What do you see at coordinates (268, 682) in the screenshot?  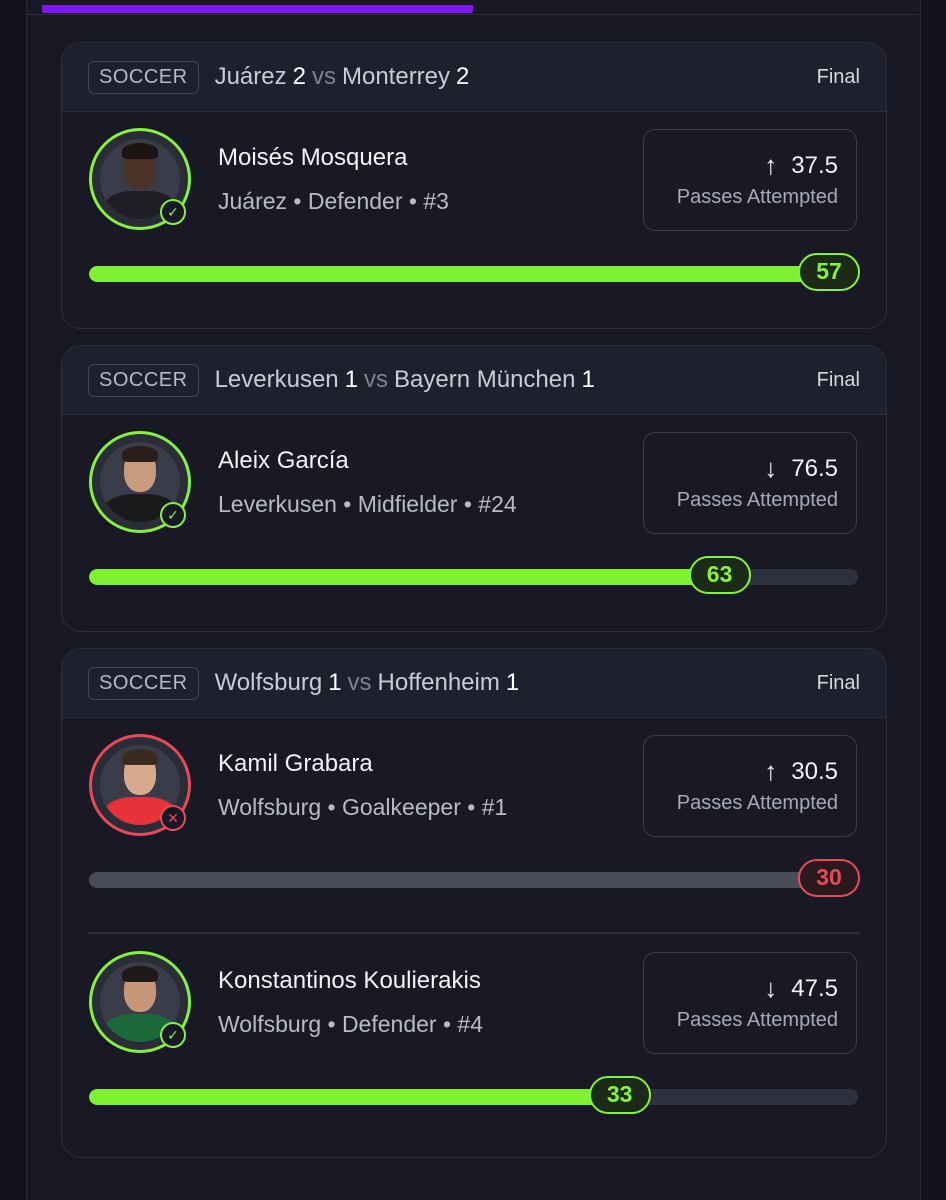 I see `home-team: Wolfsburg` at bounding box center [268, 682].